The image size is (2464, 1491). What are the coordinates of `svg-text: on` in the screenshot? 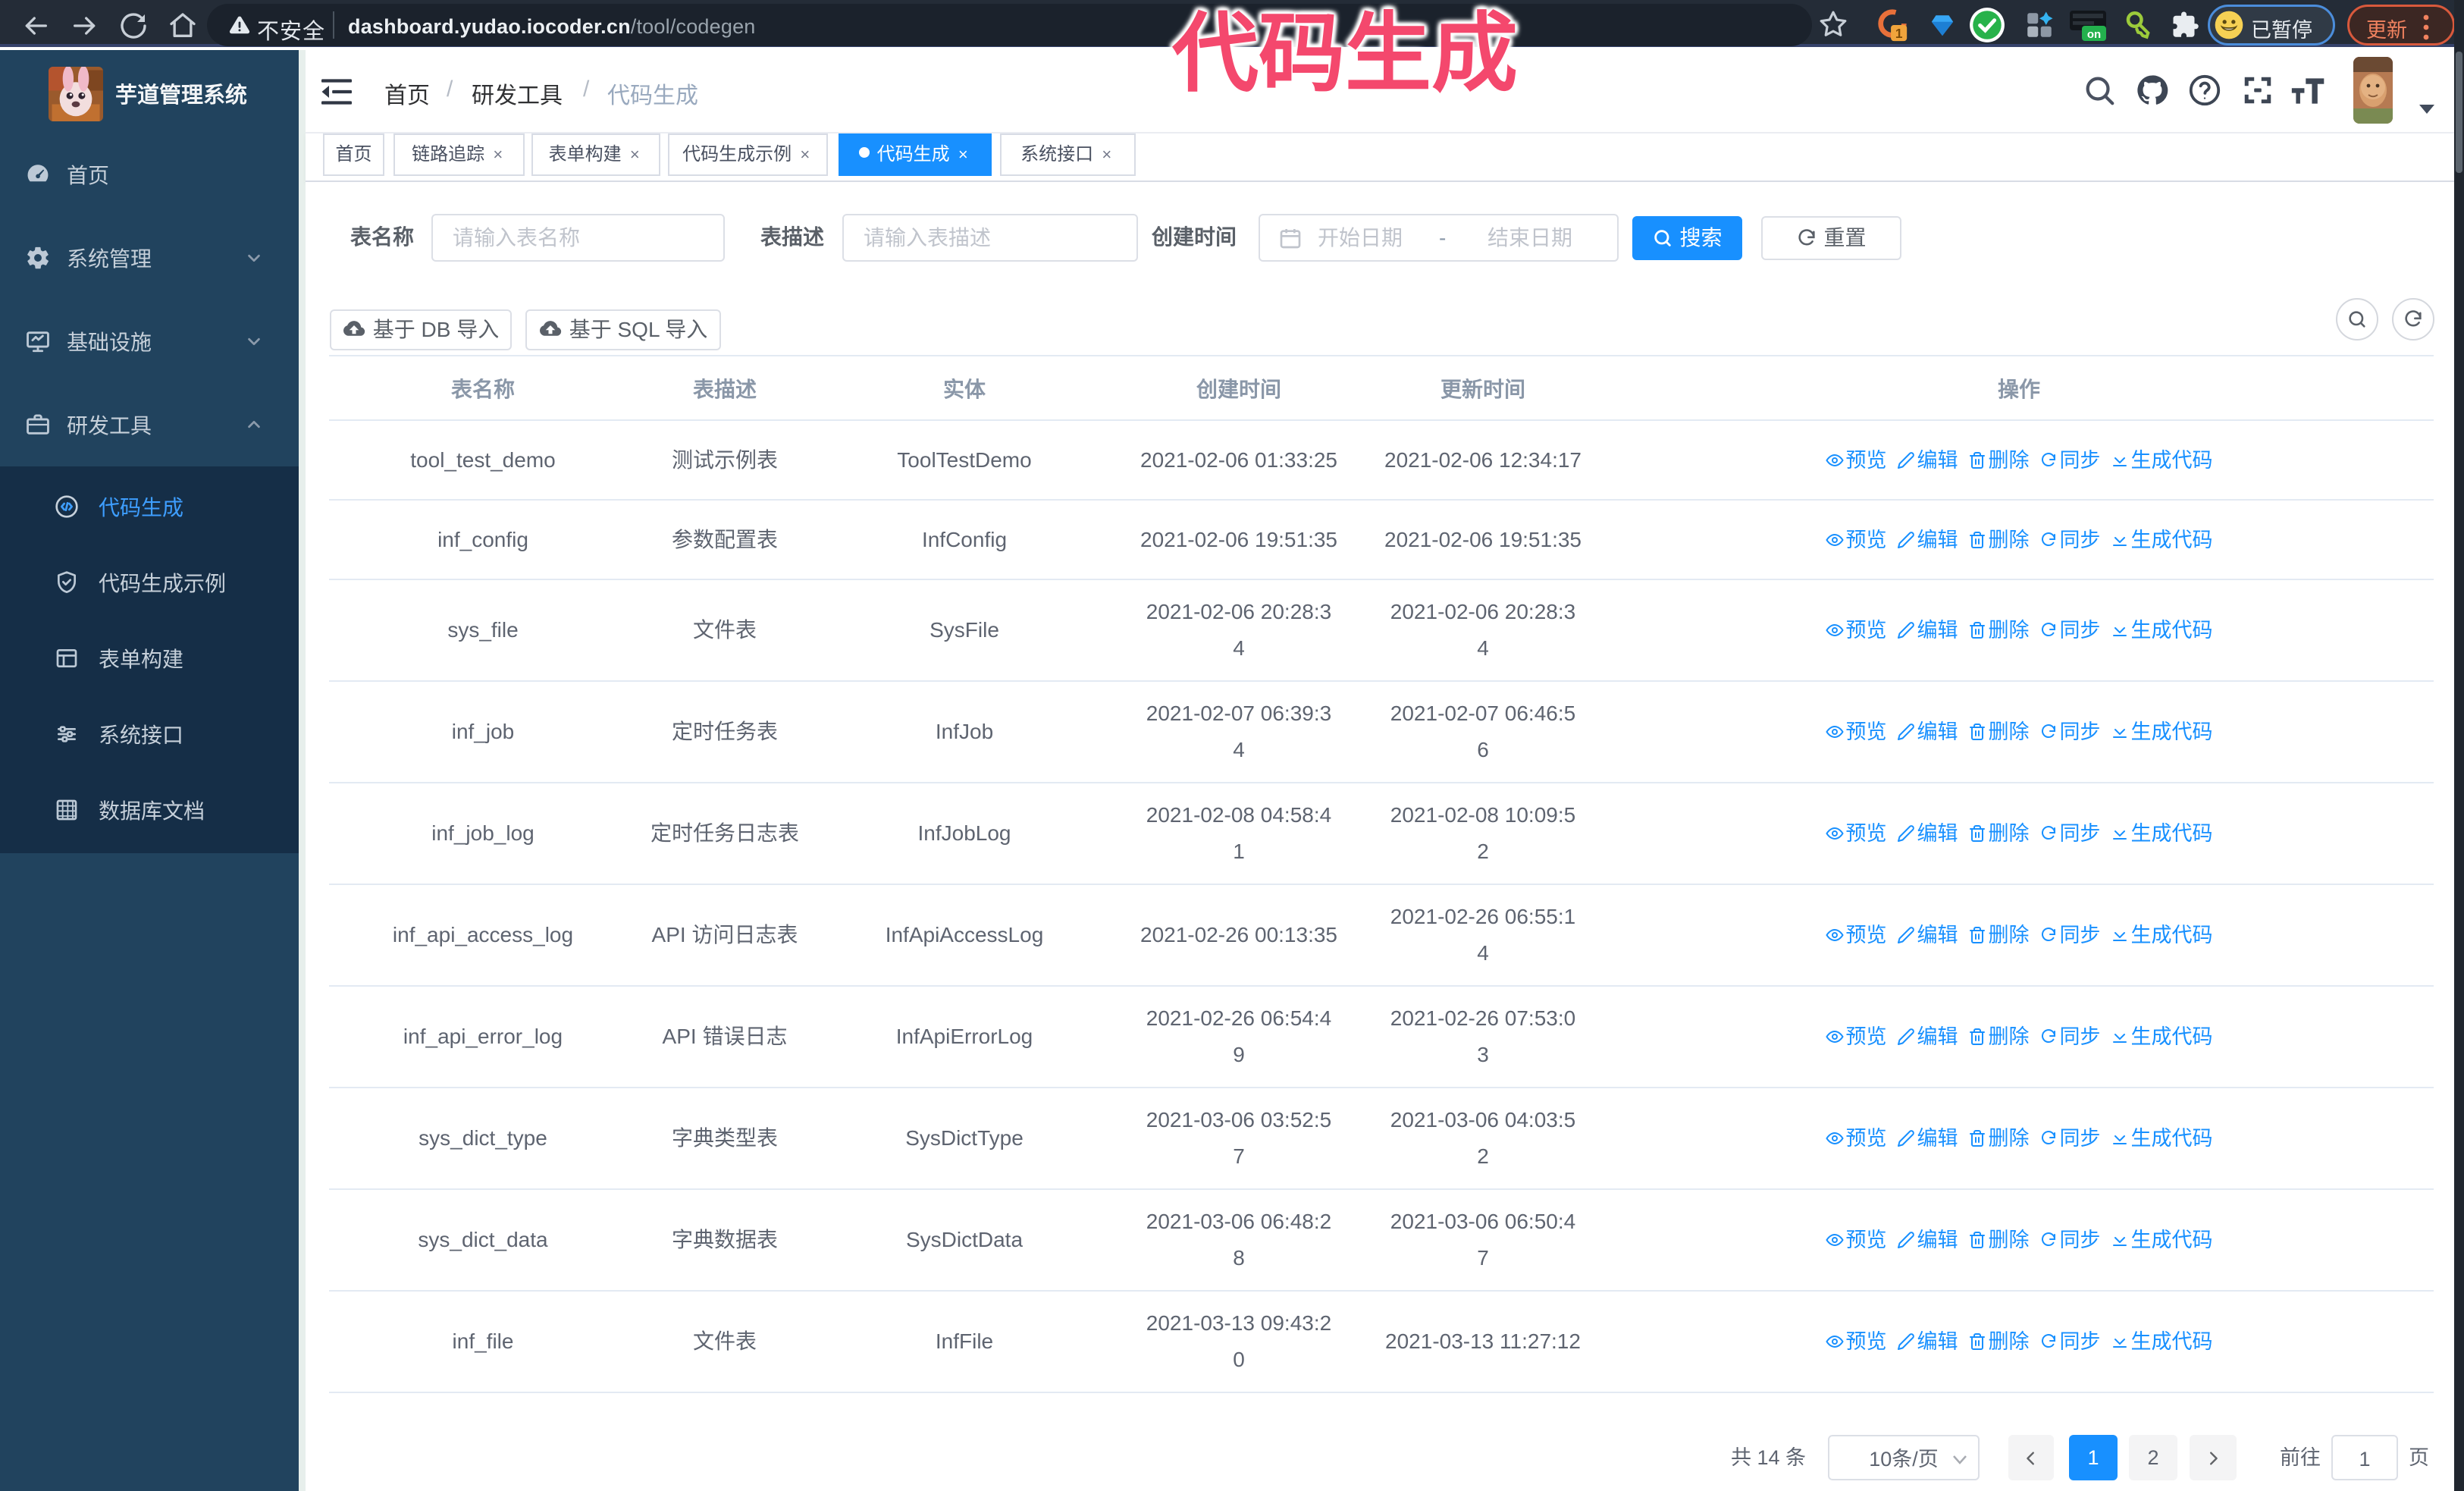 It's located at (2094, 34).